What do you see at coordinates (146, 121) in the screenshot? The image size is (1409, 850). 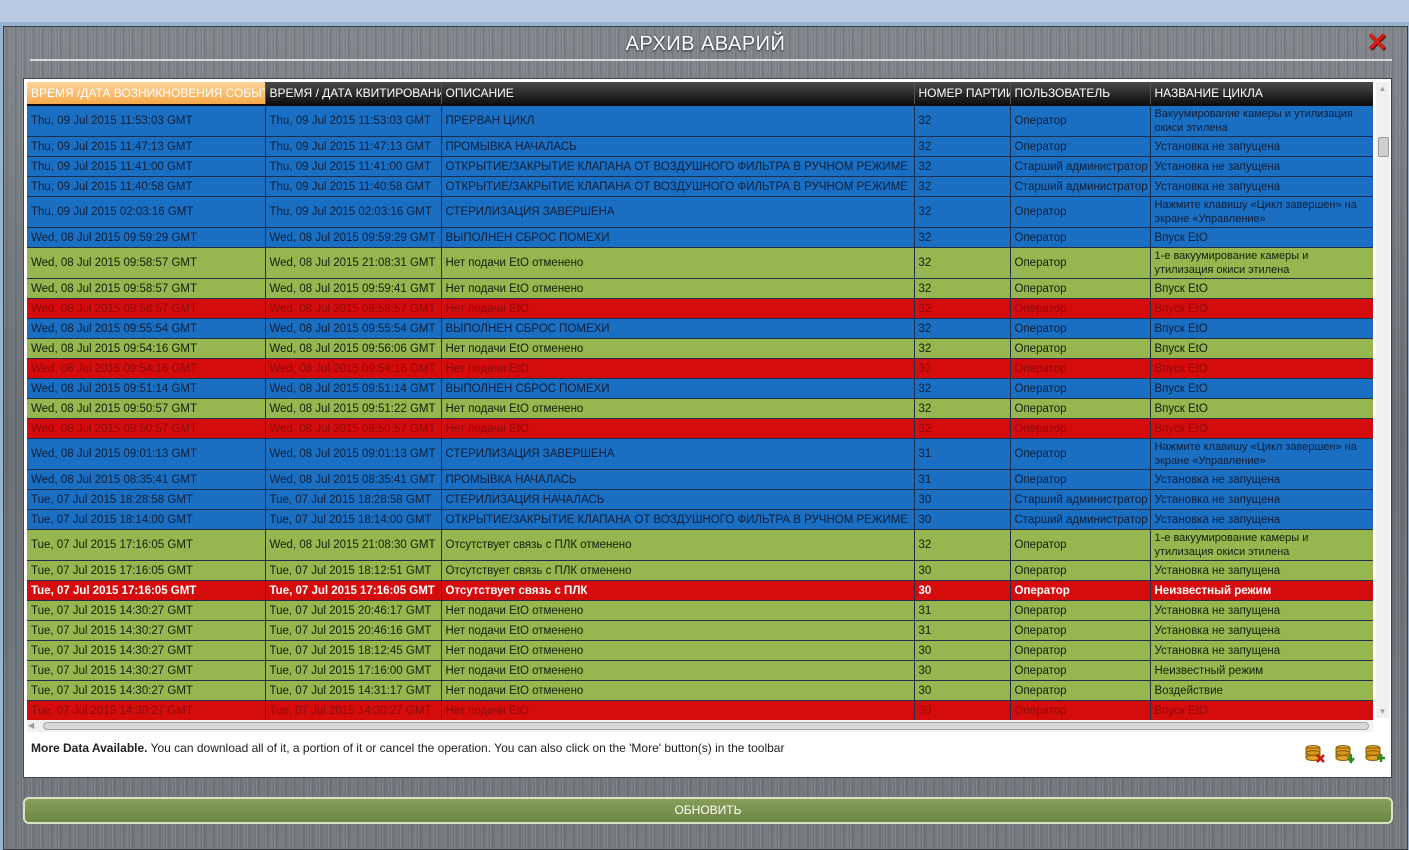 I see `event-time-cell: Thu, 09 Jul 2015 11:53:03 GMT` at bounding box center [146, 121].